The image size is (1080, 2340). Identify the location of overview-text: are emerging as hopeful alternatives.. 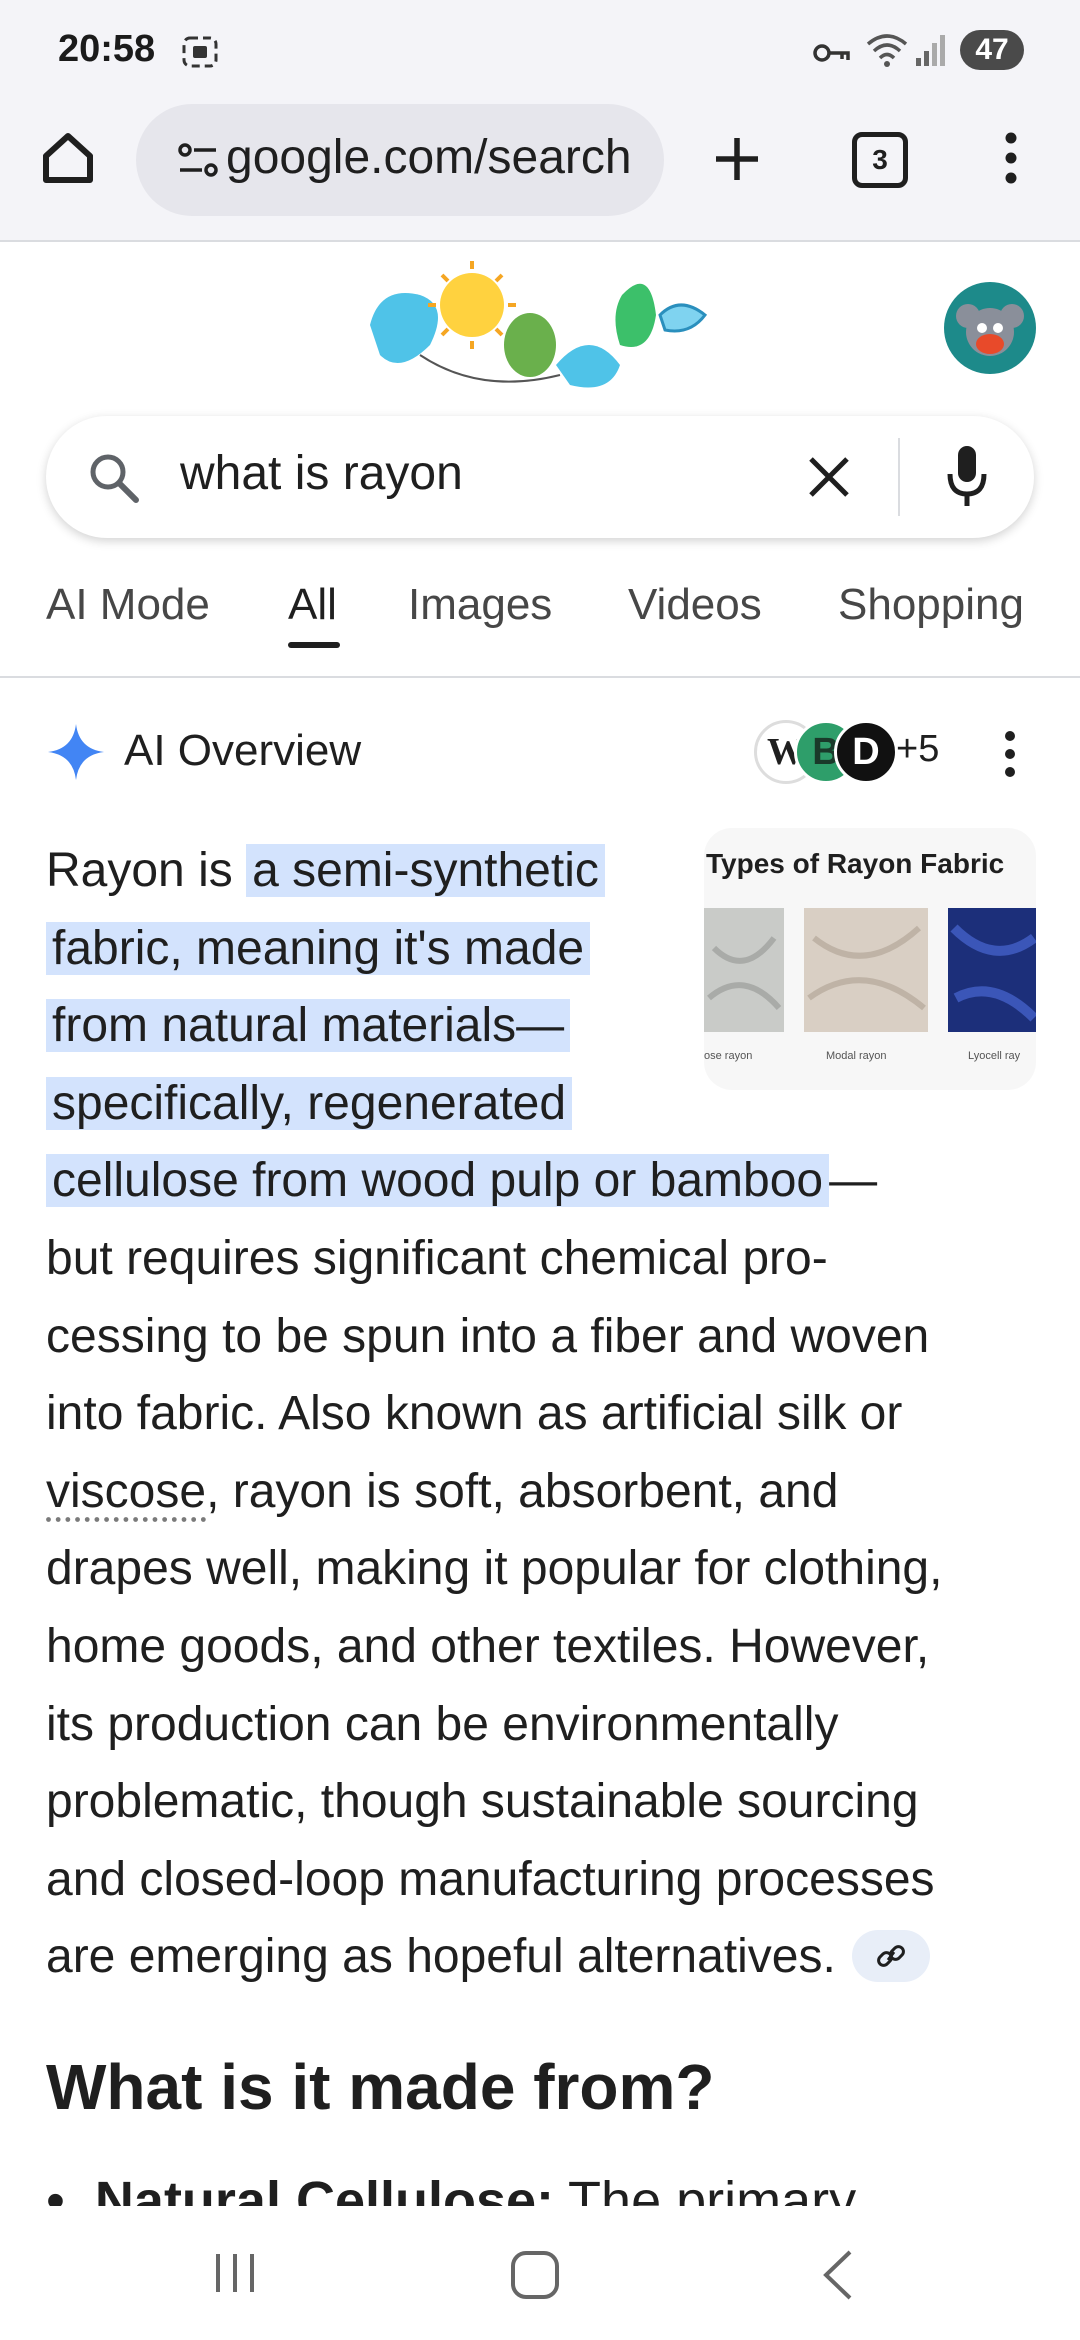
(441, 1957).